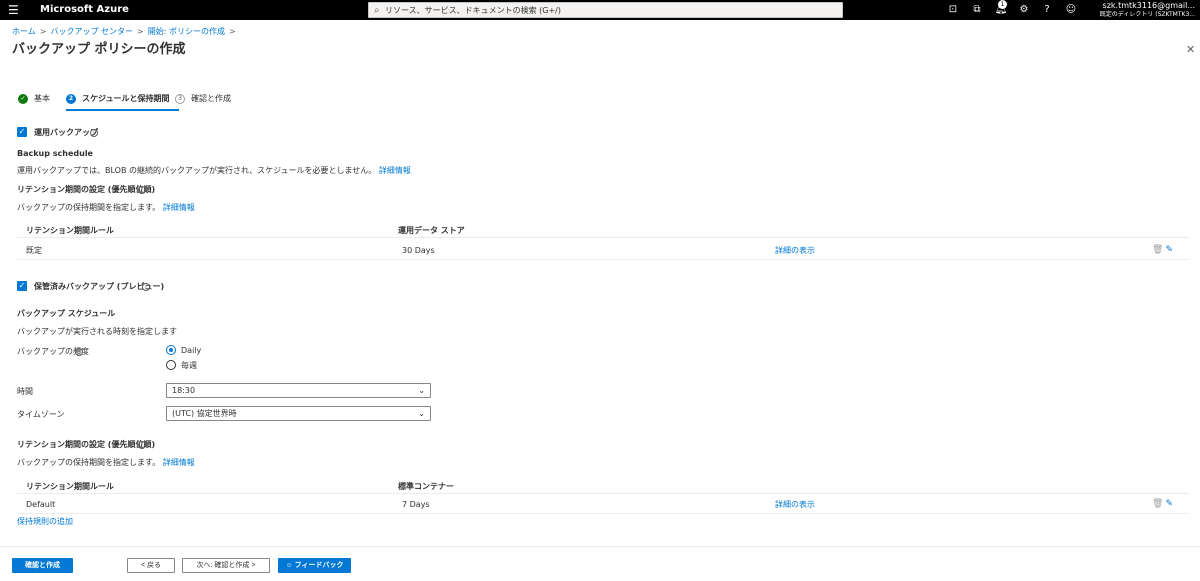 The image size is (1200, 581). Describe the element at coordinates (23, 98) in the screenshot. I see `checkmark-icon: ✓` at that location.